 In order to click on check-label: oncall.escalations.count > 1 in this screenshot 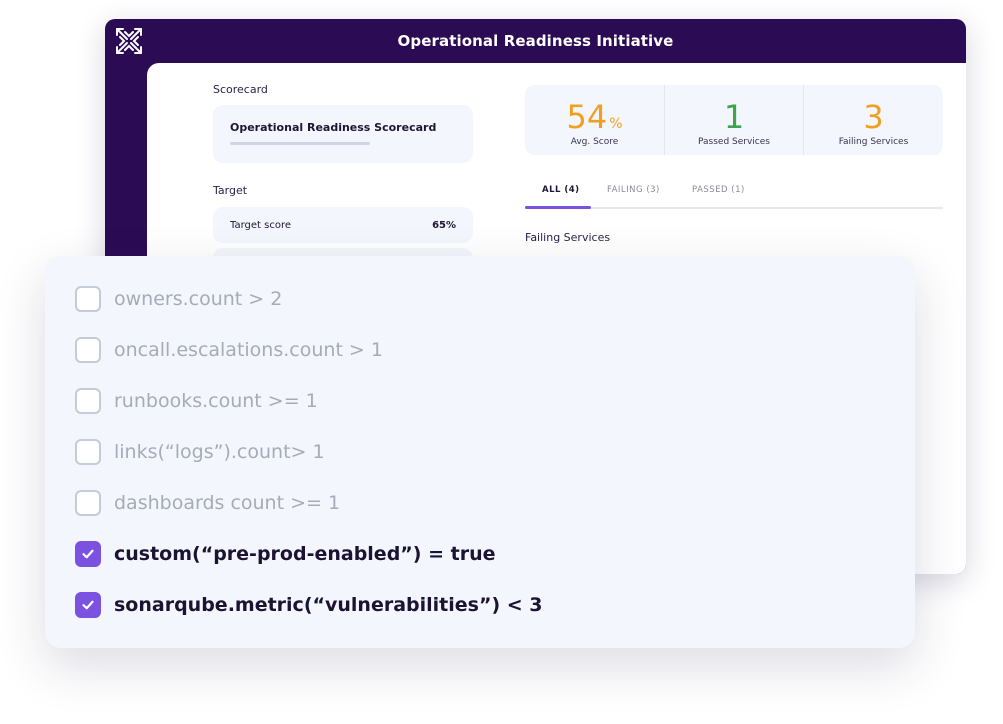, I will do `click(248, 350)`.